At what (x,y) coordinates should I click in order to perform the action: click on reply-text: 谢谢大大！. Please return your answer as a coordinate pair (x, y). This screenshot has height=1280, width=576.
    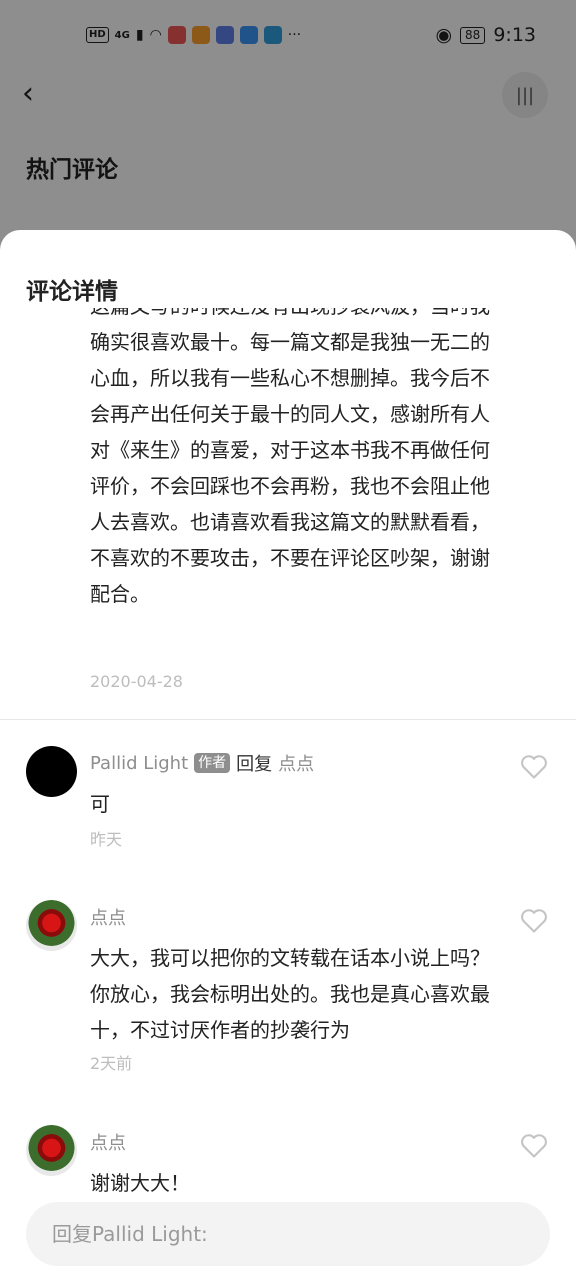
    Looking at the image, I should click on (296, 1183).